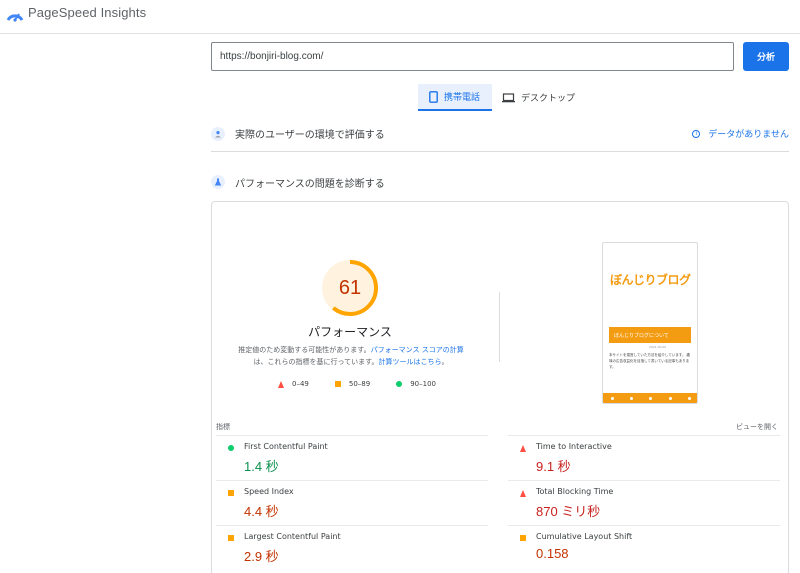 Image resolution: width=800 pixels, height=573 pixels. What do you see at coordinates (223, 427) in the screenshot?
I see `metrics-heading: 指標` at bounding box center [223, 427].